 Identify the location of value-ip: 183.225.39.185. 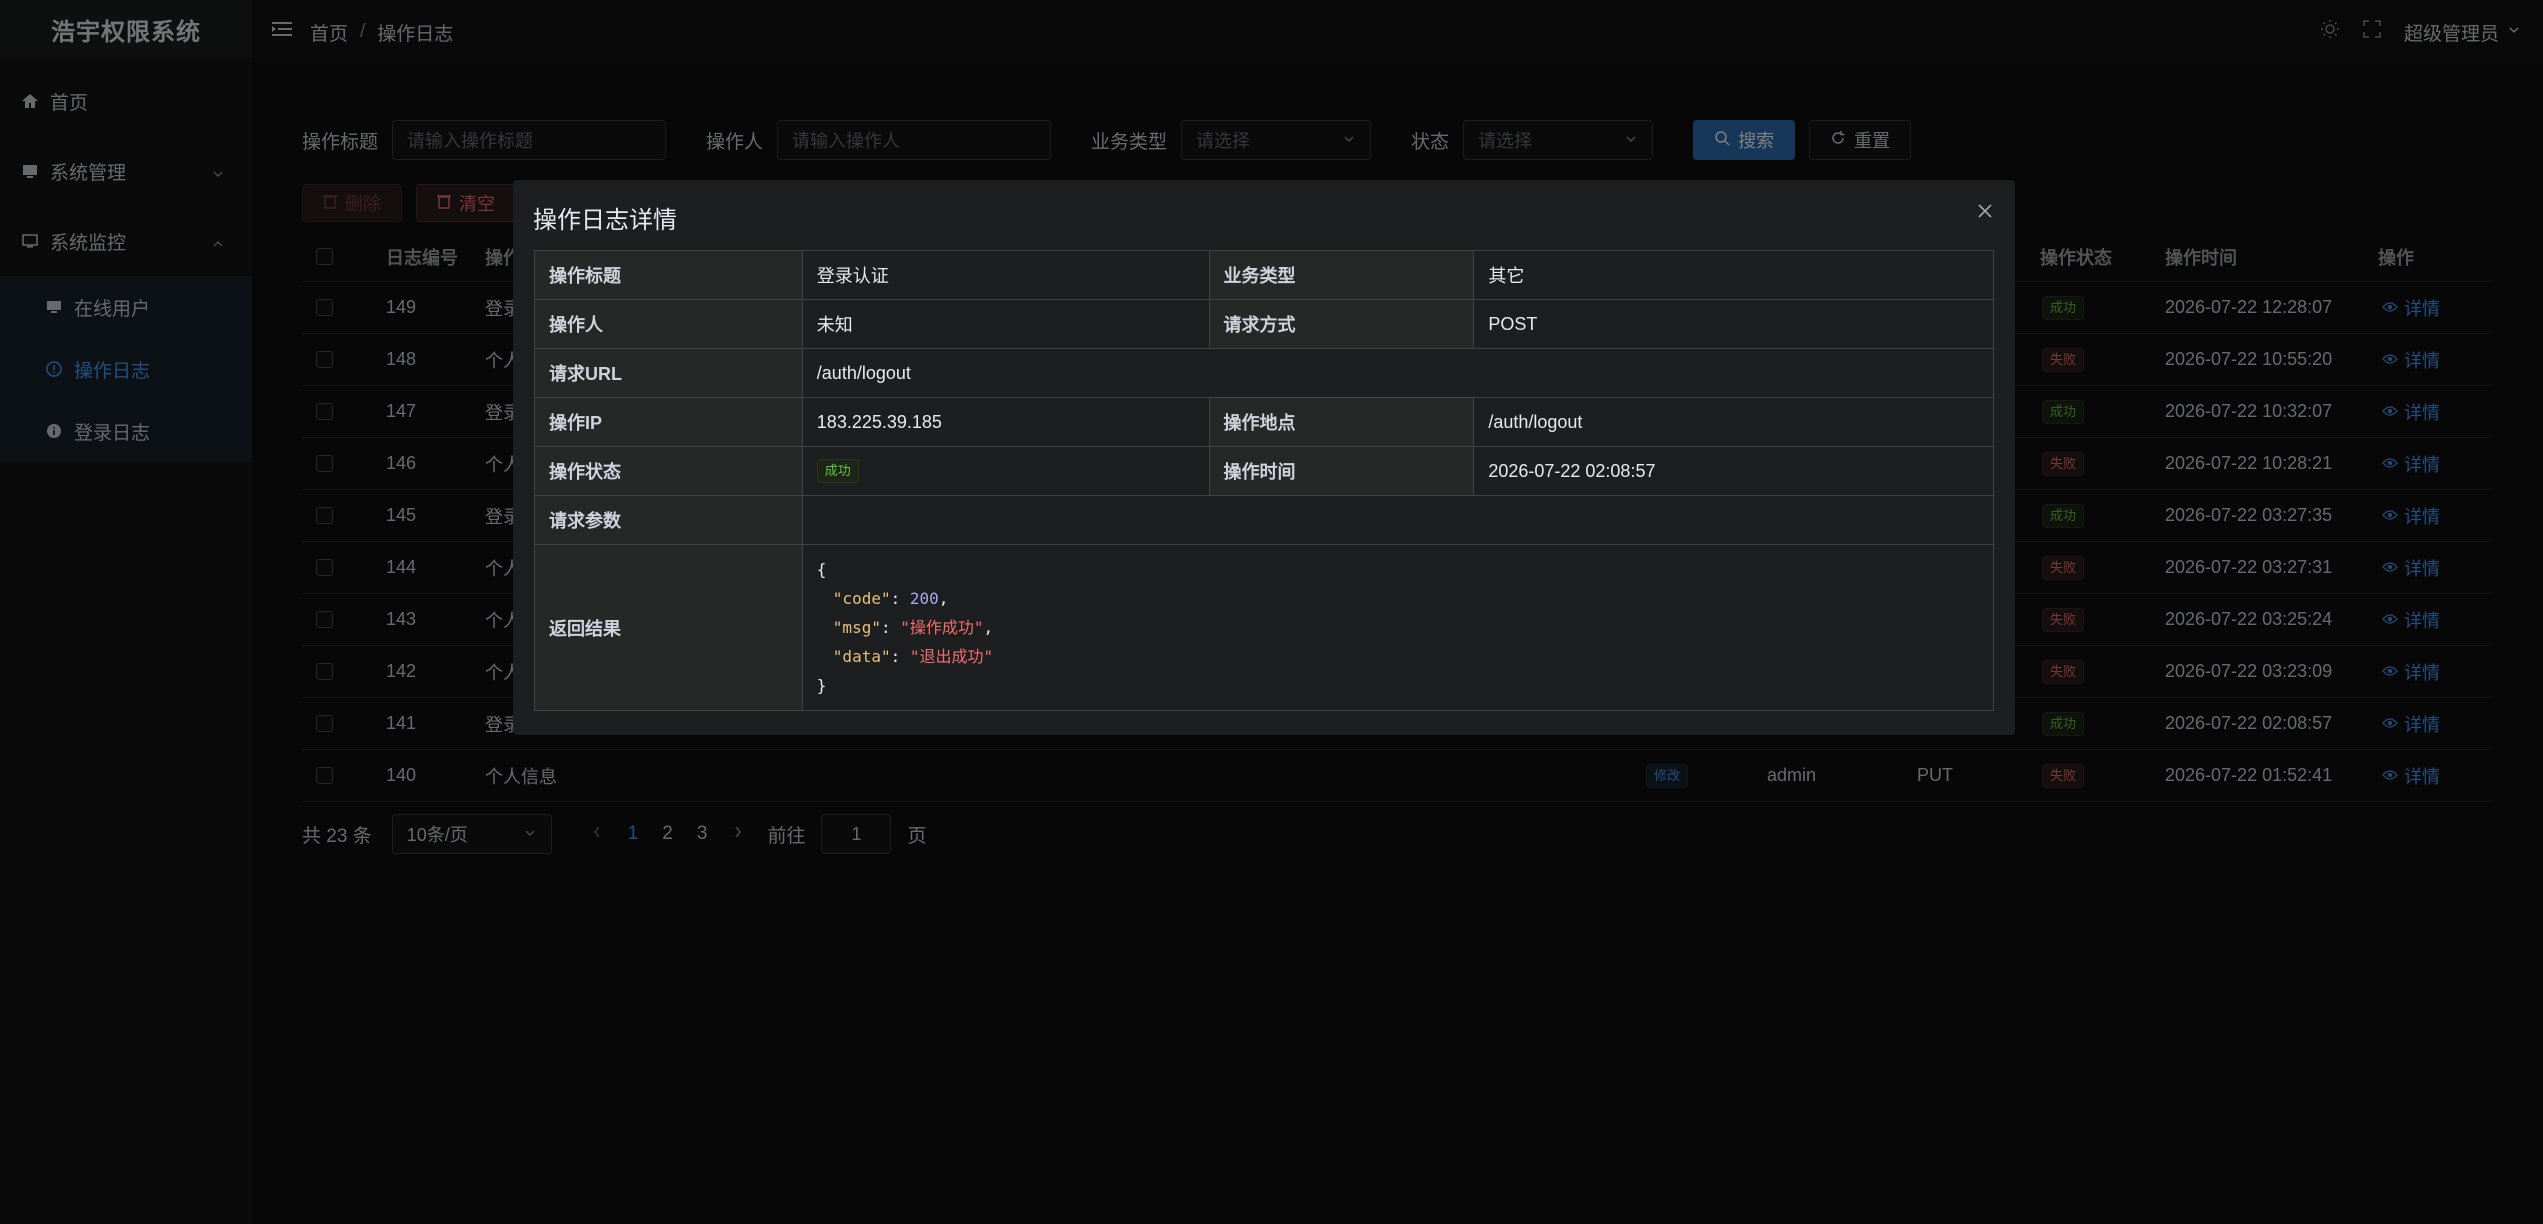
(1005, 422).